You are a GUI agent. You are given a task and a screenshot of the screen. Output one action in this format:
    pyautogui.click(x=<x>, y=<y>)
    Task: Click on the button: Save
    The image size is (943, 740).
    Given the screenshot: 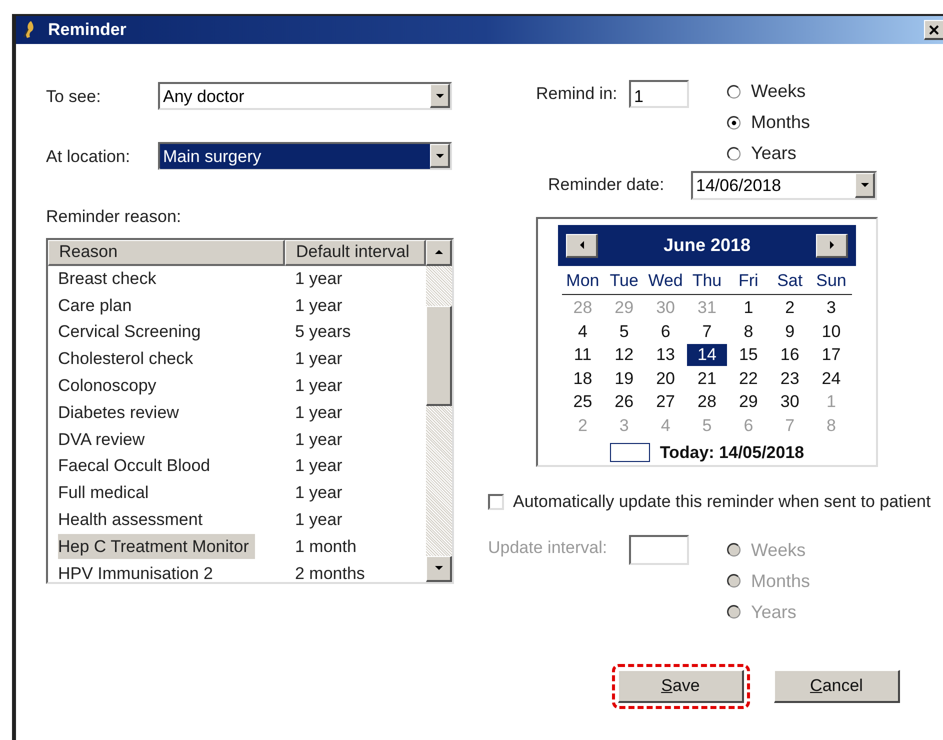 What is the action you would take?
    pyautogui.click(x=681, y=686)
    